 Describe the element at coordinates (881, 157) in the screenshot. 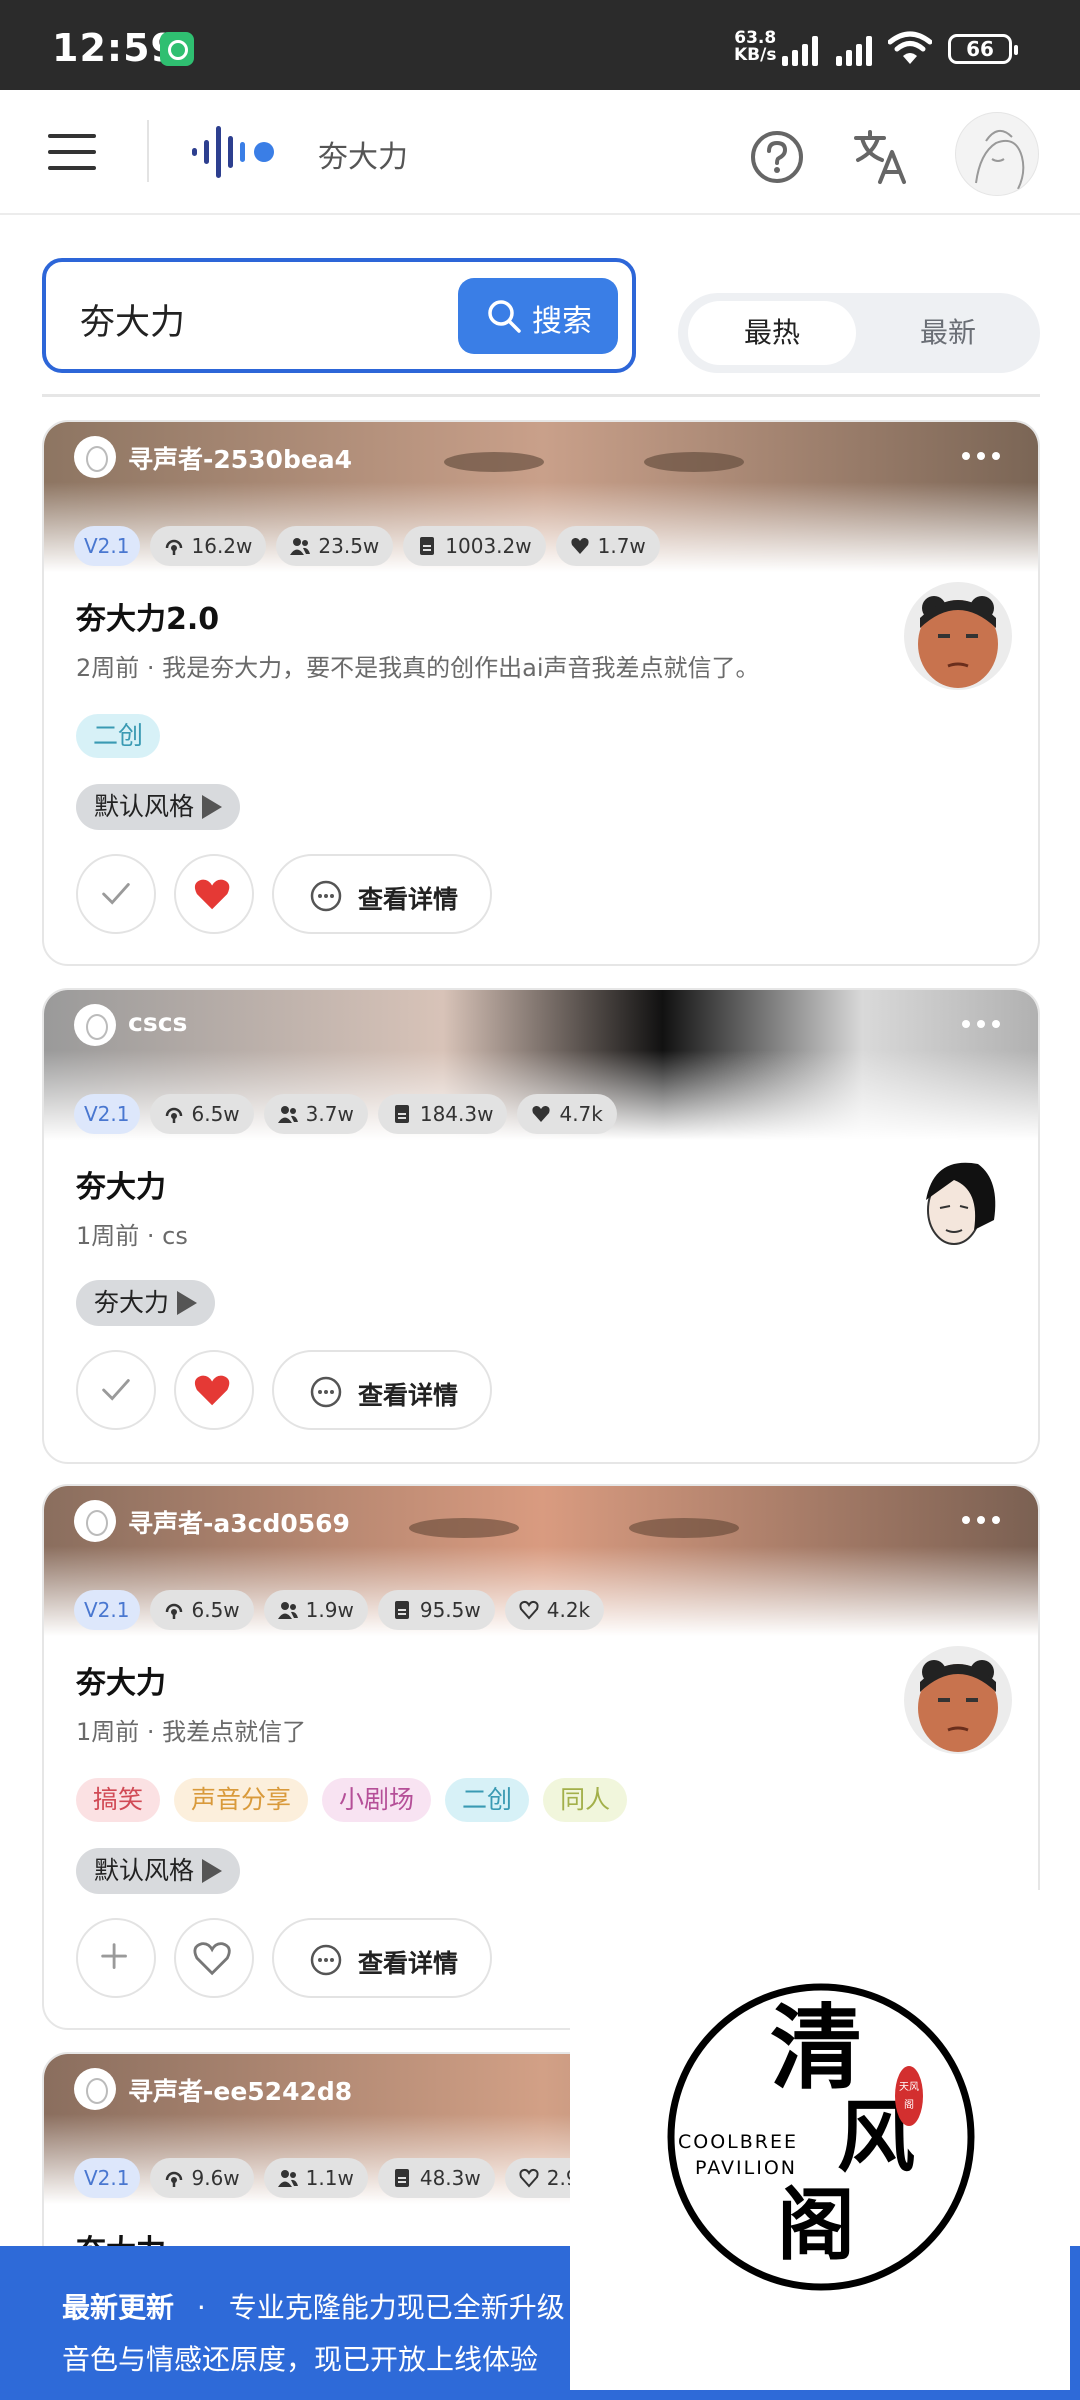

I see `translate-icon` at that location.